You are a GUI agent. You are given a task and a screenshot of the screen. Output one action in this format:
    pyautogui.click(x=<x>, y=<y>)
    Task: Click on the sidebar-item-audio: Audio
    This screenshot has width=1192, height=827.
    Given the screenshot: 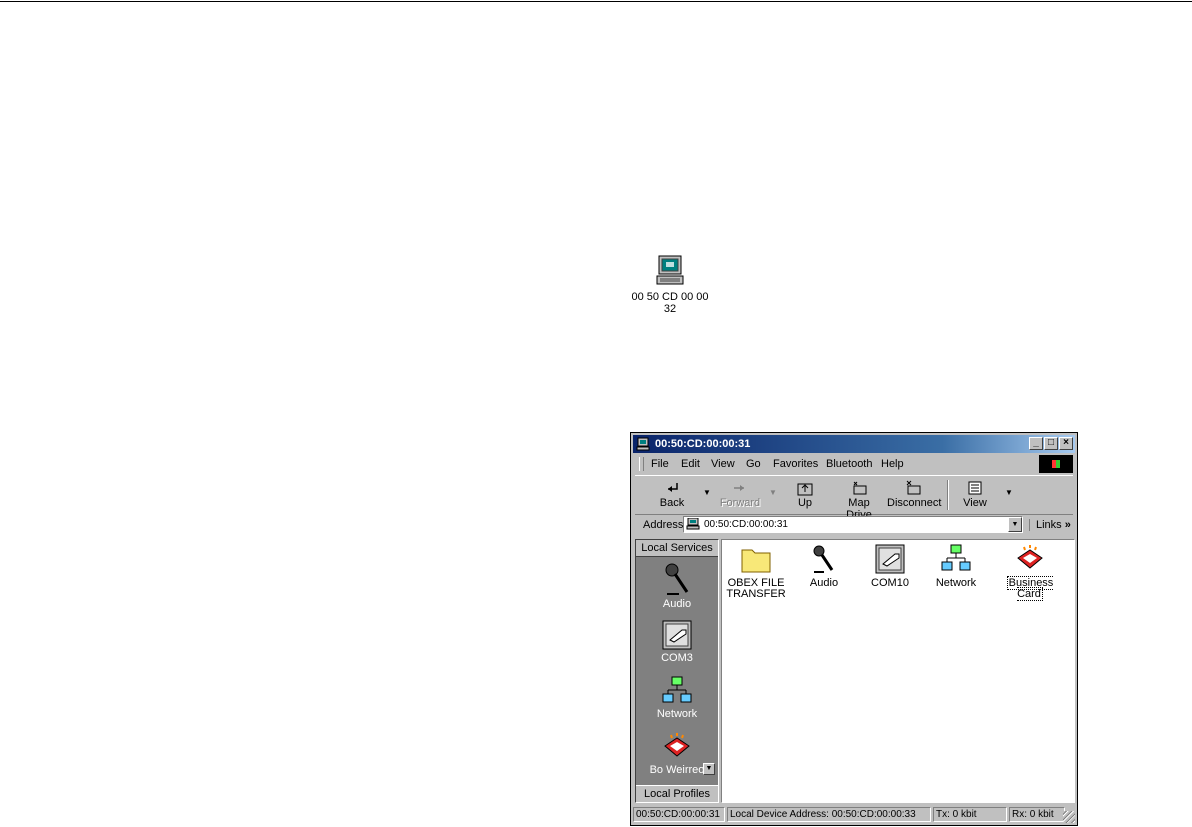 What is the action you would take?
    pyautogui.click(x=677, y=586)
    